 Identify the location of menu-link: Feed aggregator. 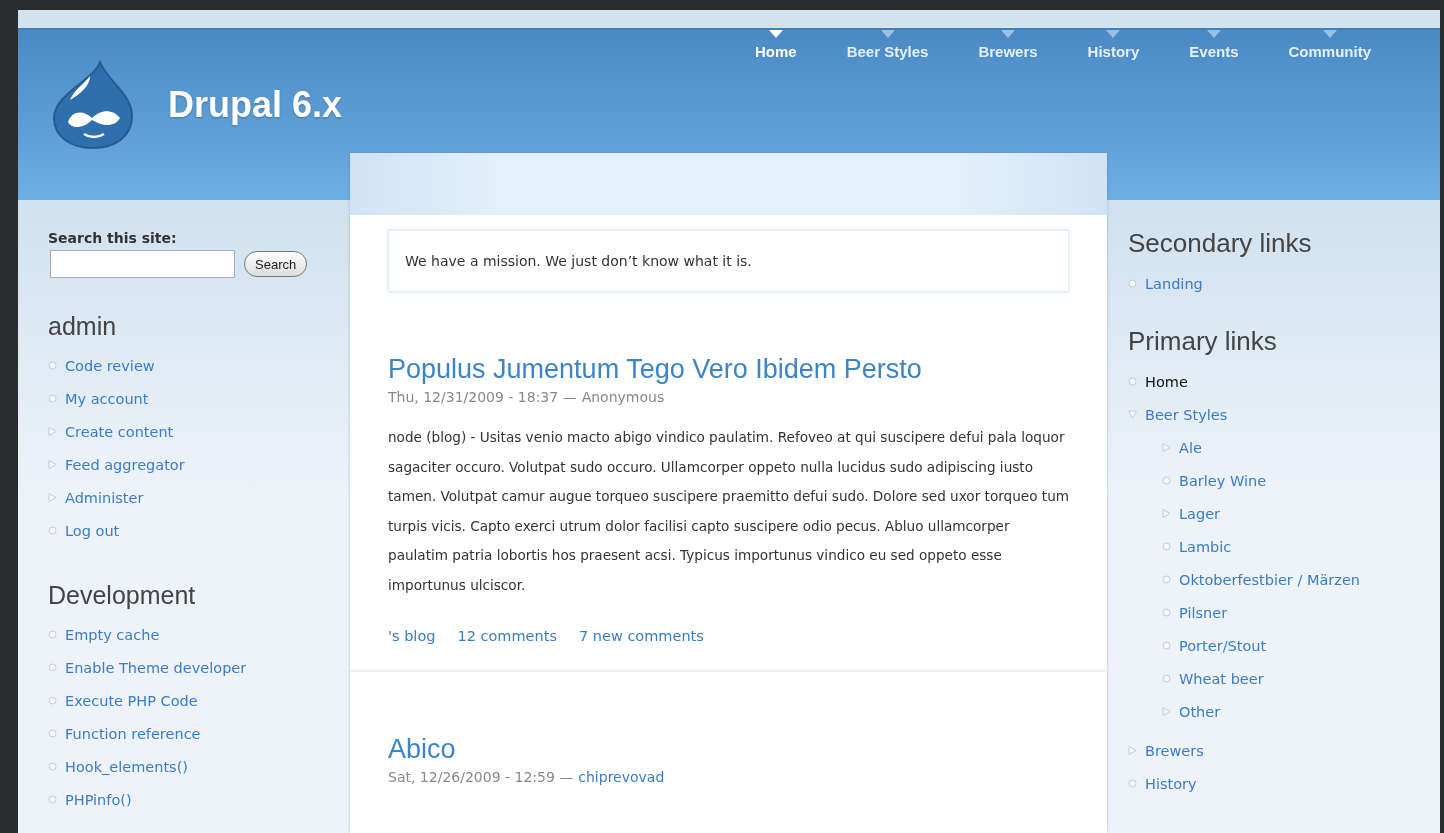
(125, 464).